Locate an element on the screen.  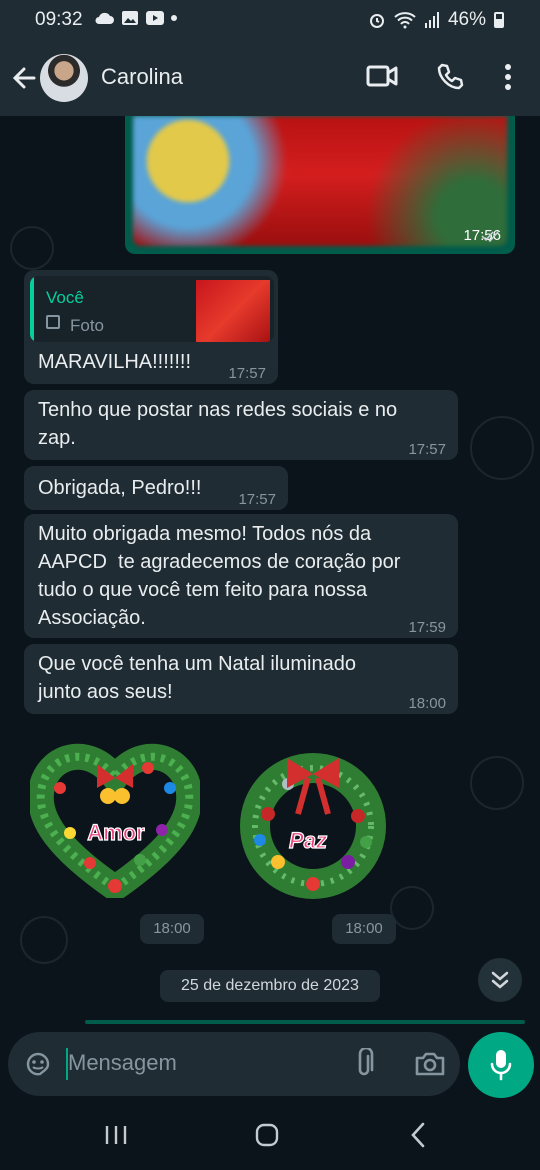
message-text-line: tudo o que você tem feito para nossa is located at coordinates (203, 590).